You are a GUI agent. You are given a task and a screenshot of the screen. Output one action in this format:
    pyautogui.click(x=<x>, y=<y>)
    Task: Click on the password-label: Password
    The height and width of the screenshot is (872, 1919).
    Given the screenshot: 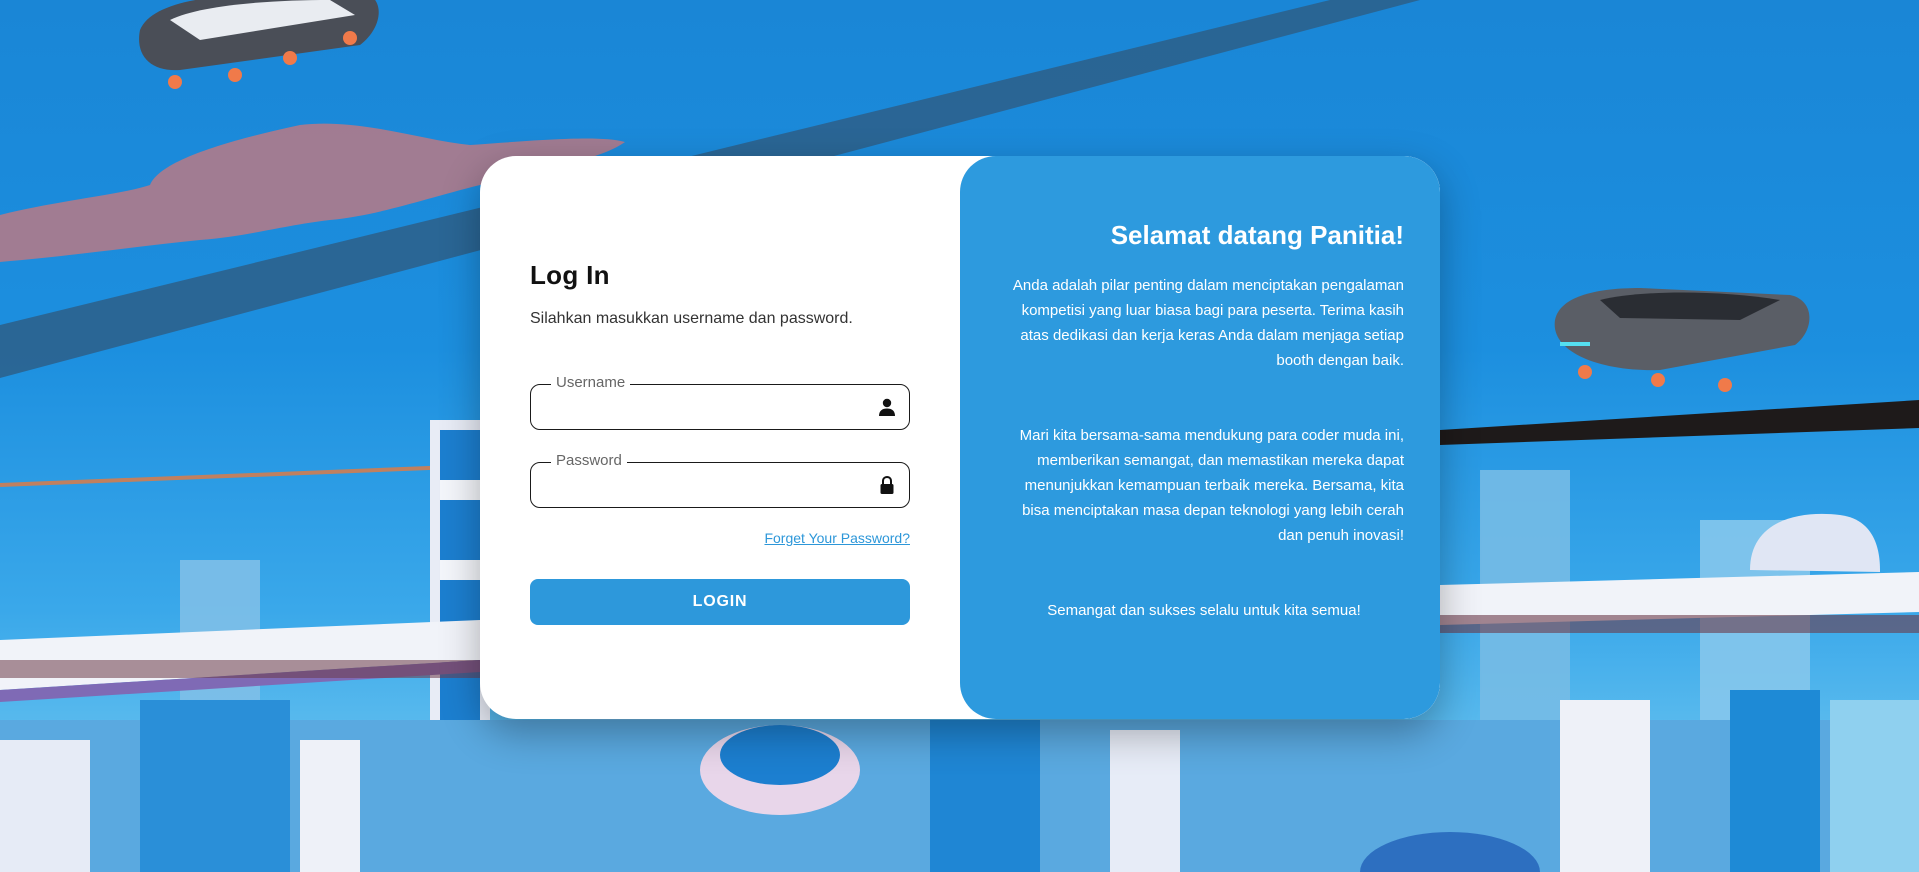 What is the action you would take?
    pyautogui.click(x=589, y=460)
    